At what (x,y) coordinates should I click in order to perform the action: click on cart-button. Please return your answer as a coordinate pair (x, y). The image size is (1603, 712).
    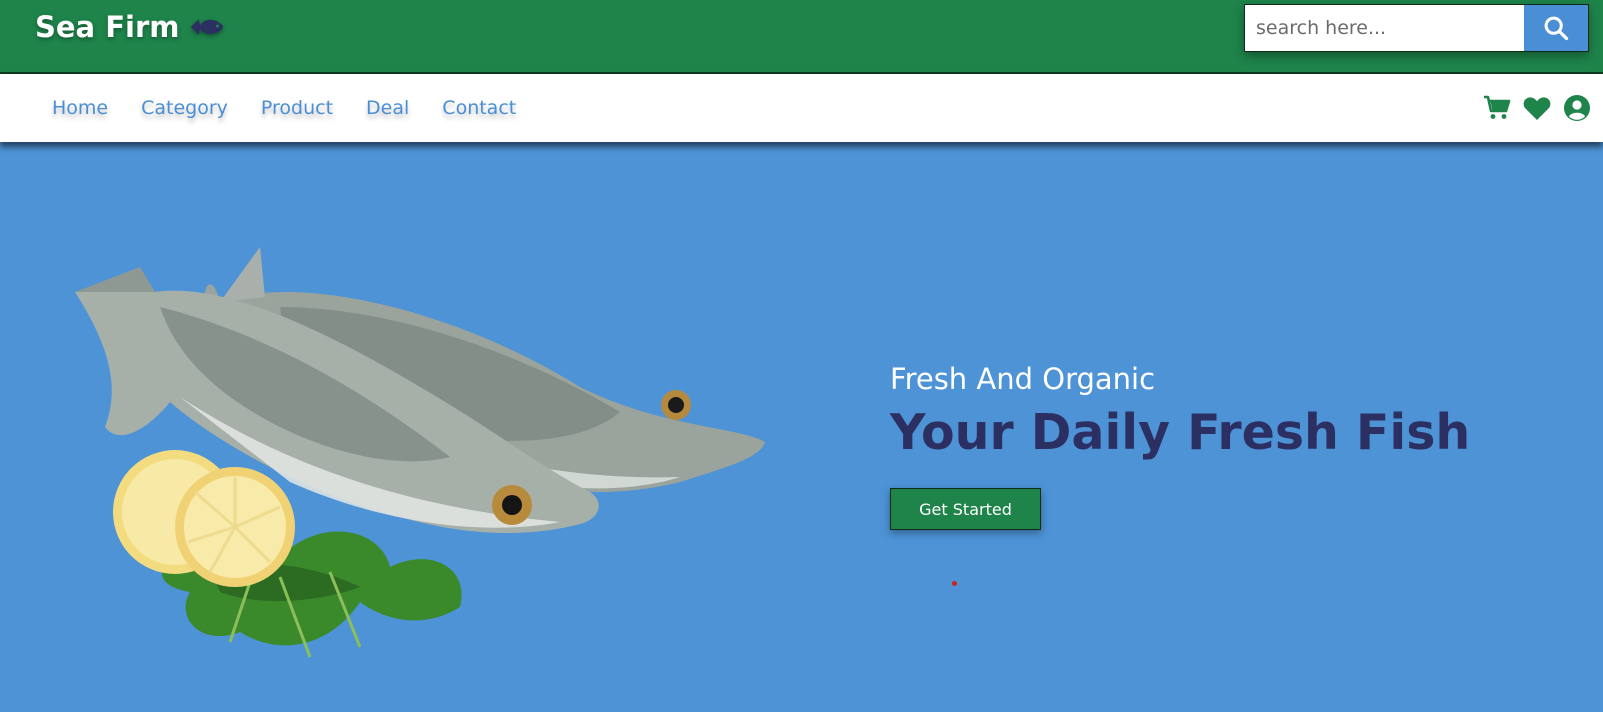
    Looking at the image, I should click on (1497, 108).